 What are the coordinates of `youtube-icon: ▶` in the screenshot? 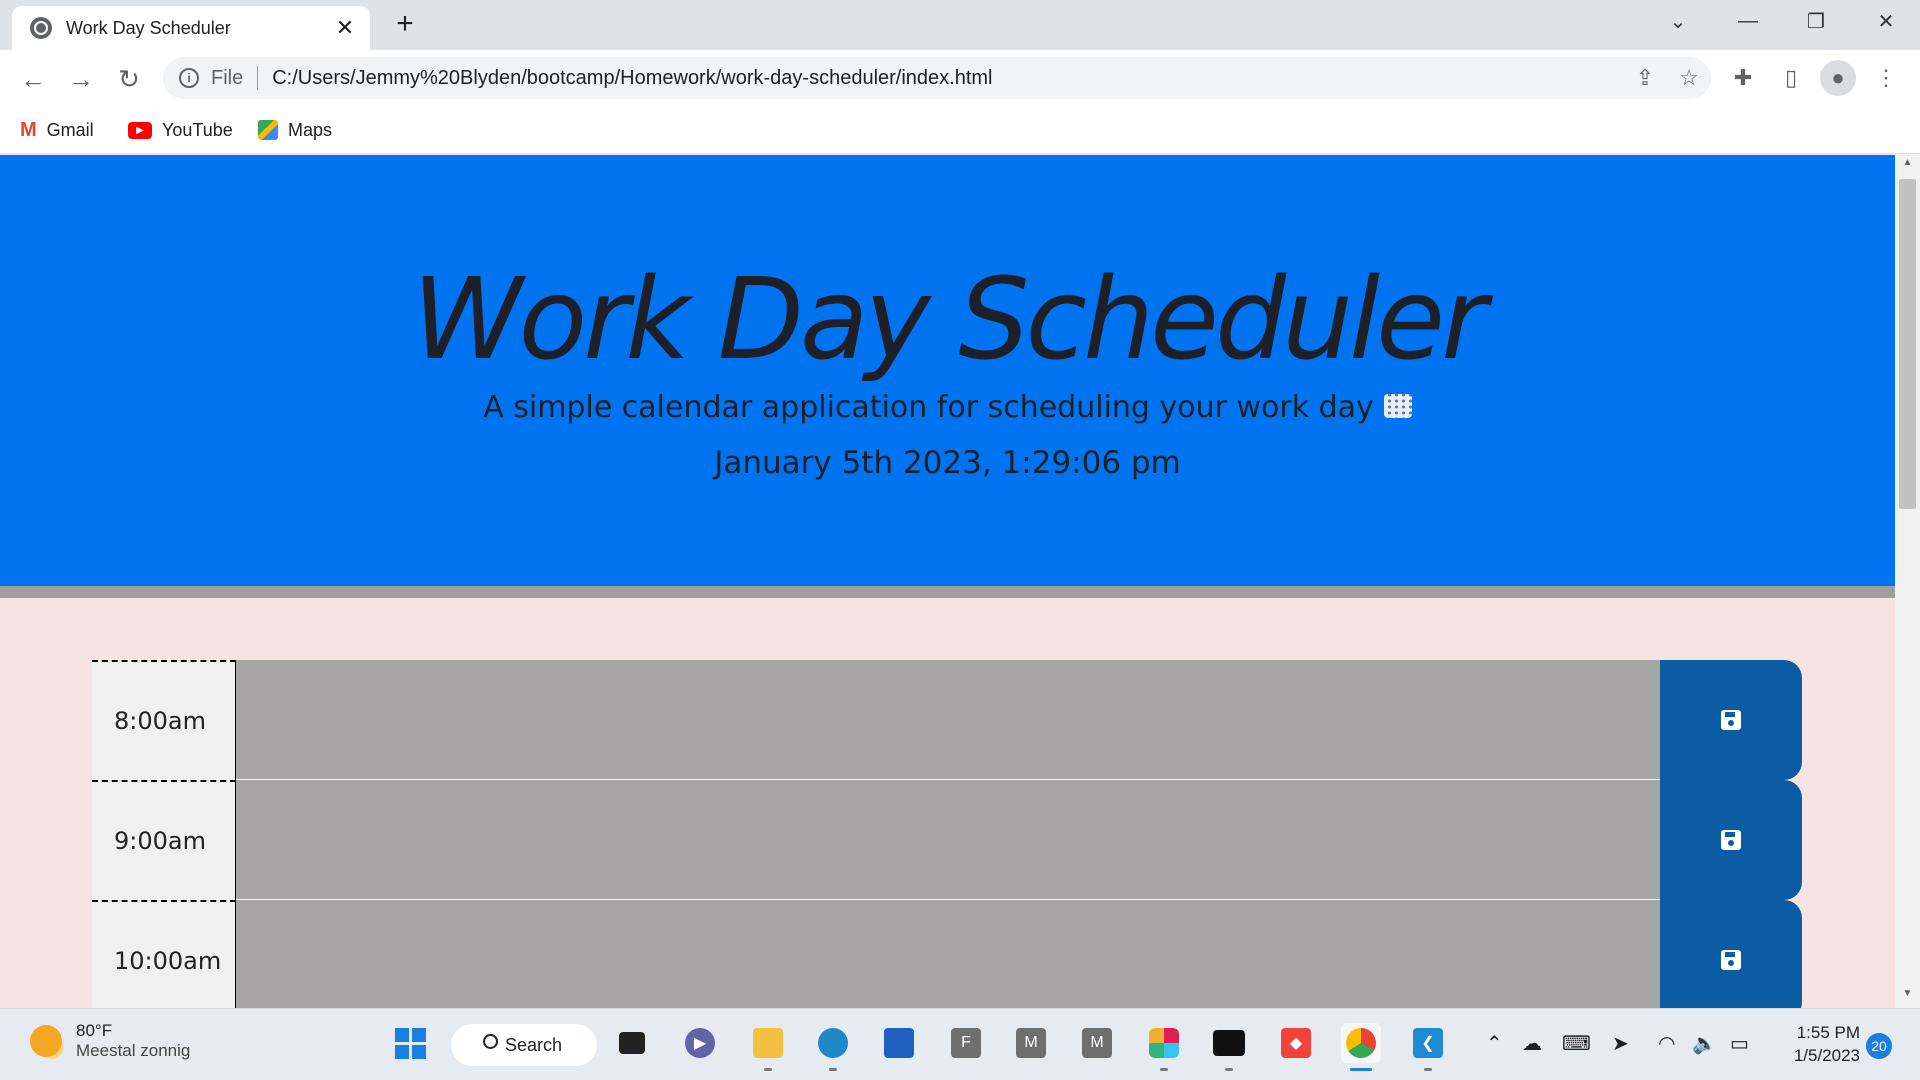 It's located at (140, 130).